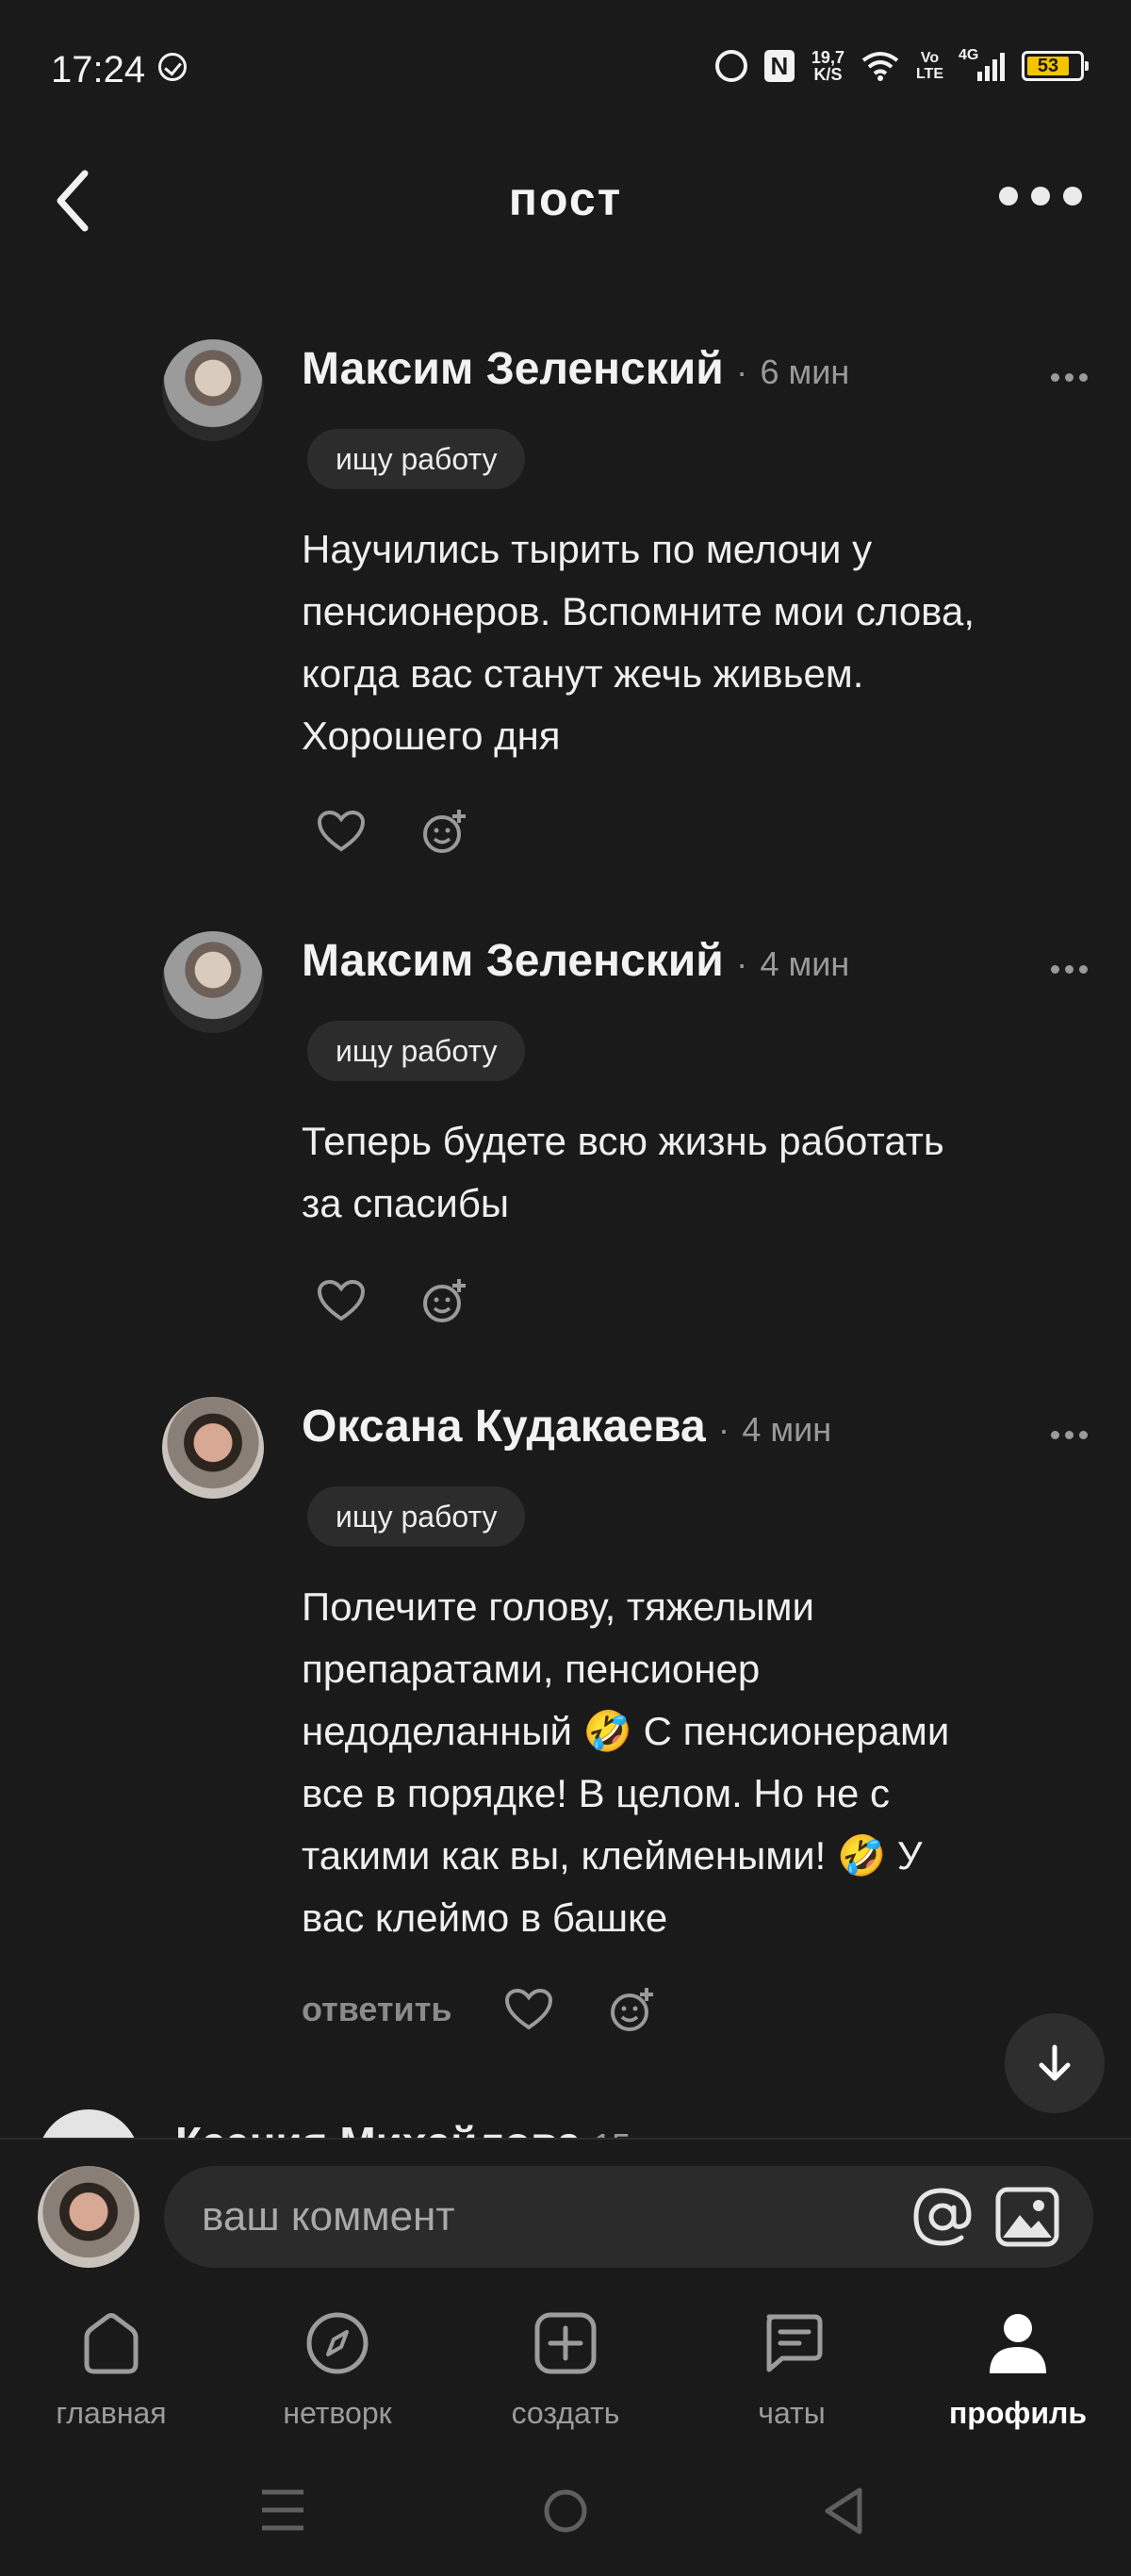  Describe the element at coordinates (792, 2413) in the screenshot. I see `nav-label: чаты` at that location.